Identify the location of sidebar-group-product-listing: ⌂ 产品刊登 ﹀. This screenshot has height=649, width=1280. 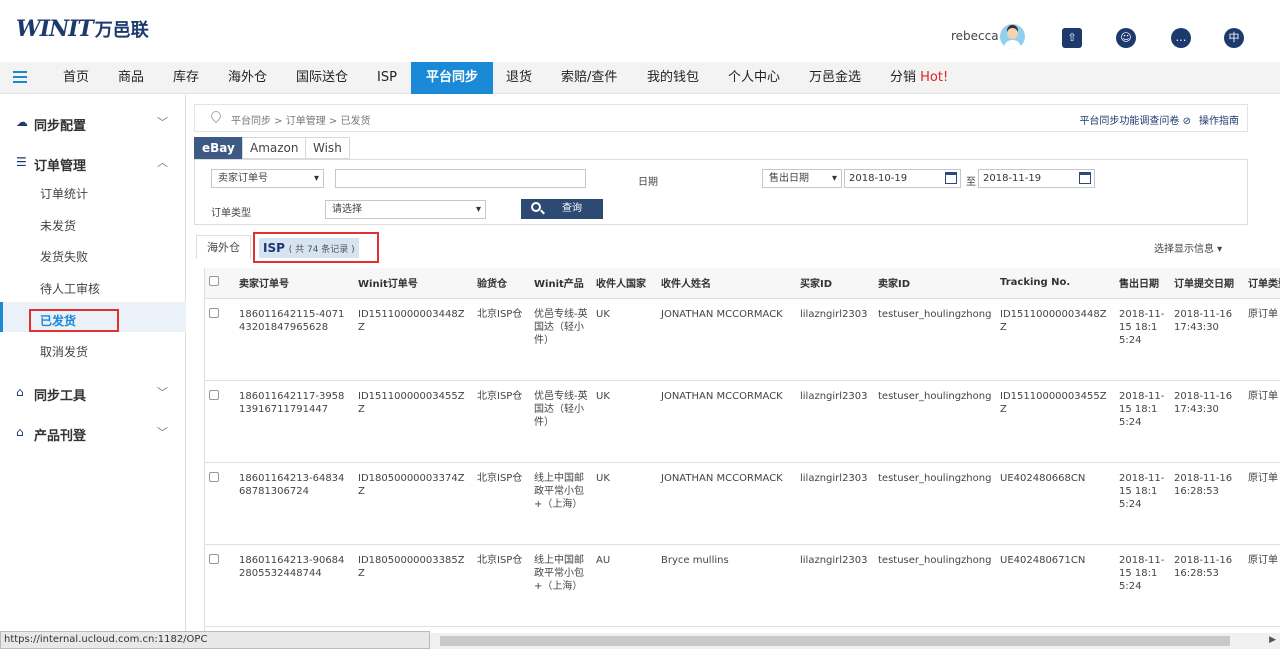
(93, 433).